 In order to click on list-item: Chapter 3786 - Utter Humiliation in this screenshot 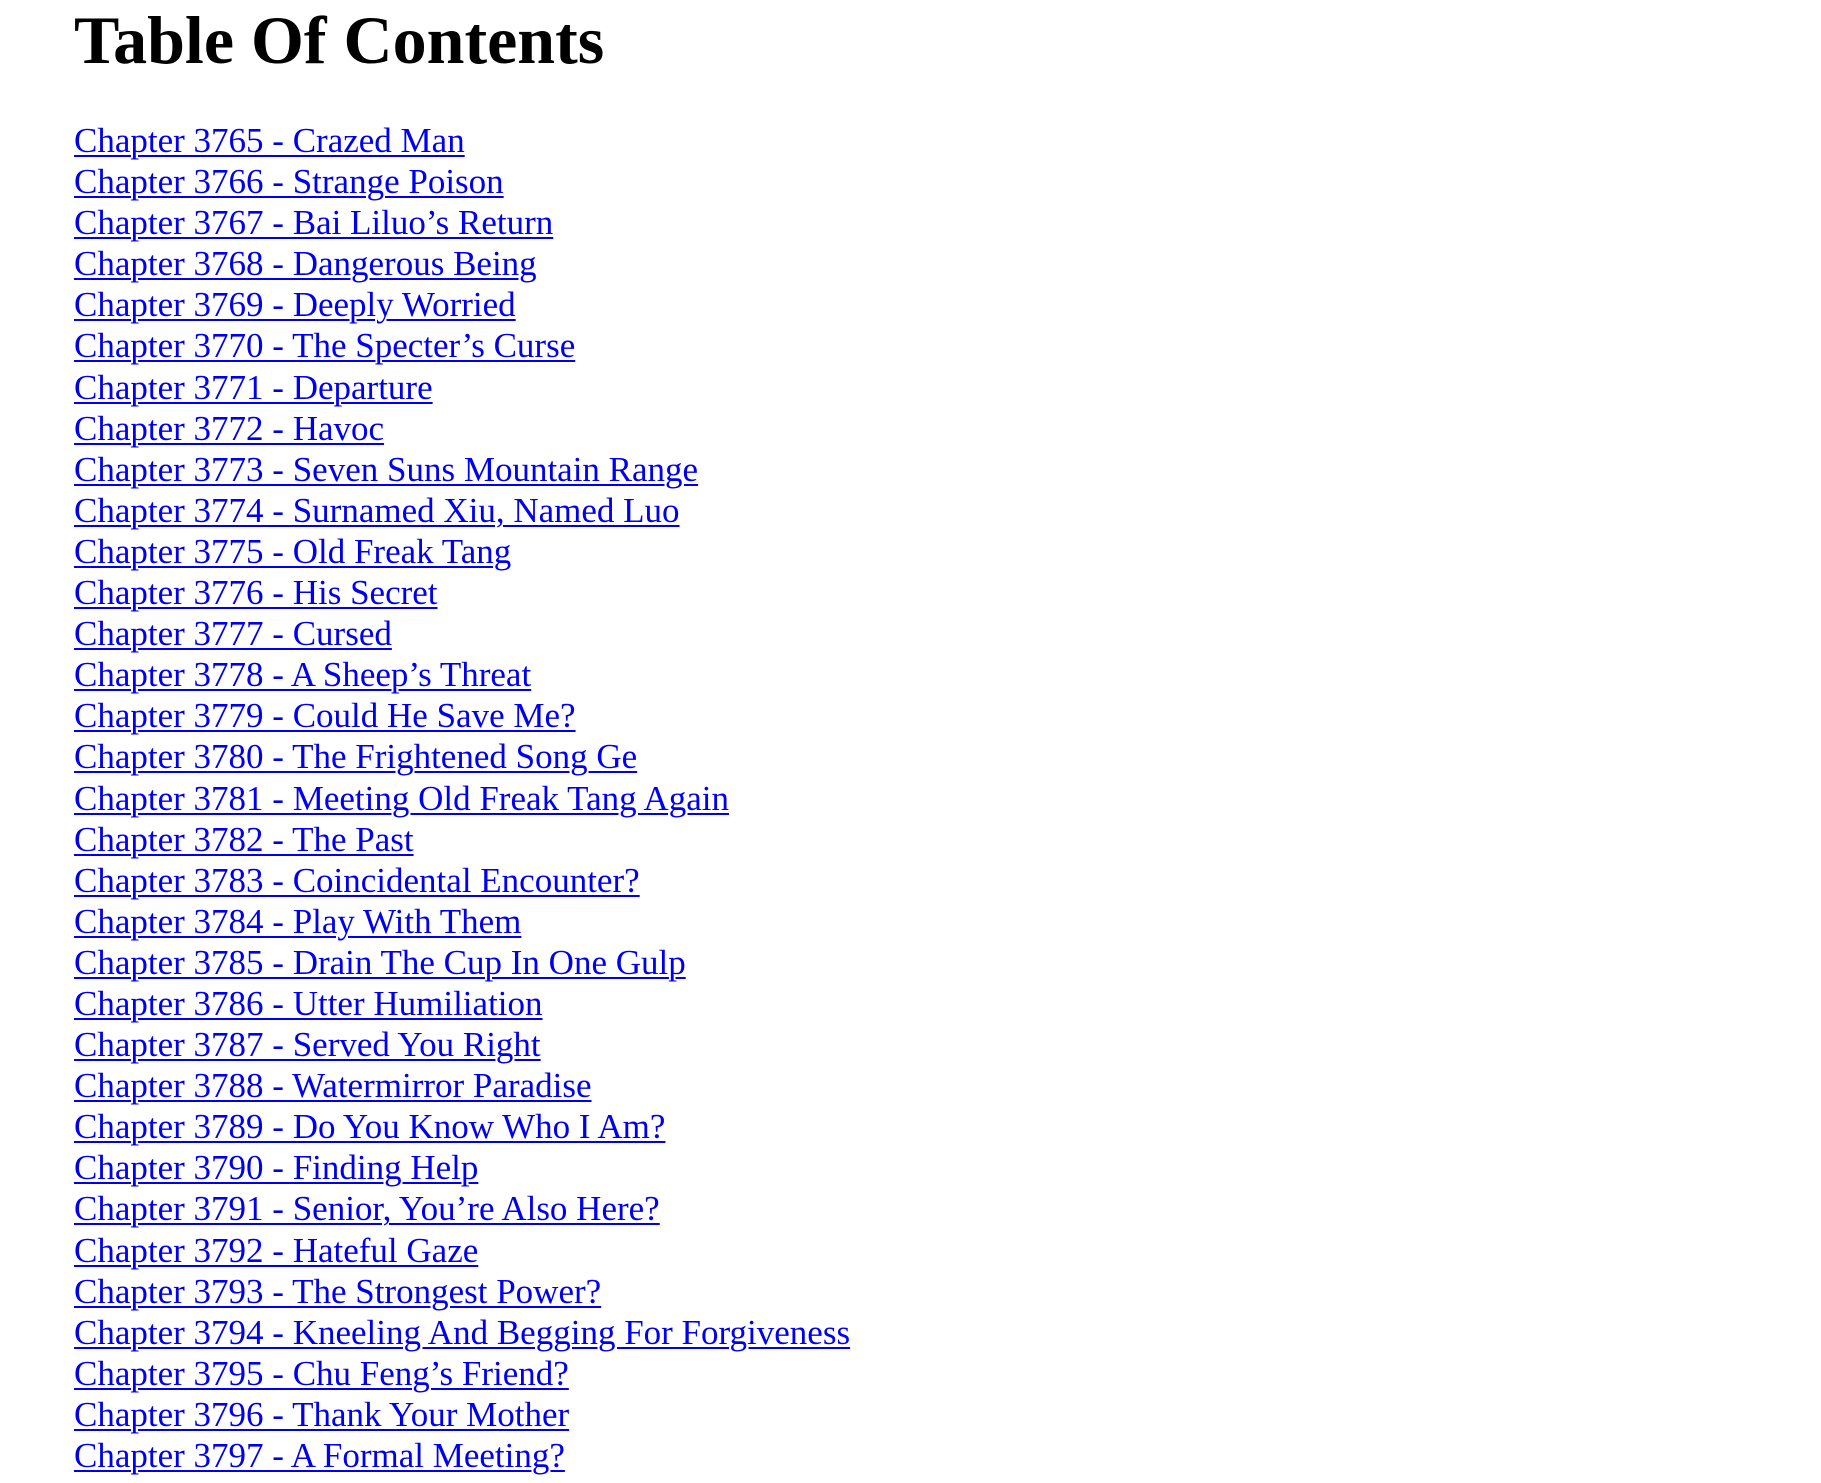, I will do `click(462, 1003)`.